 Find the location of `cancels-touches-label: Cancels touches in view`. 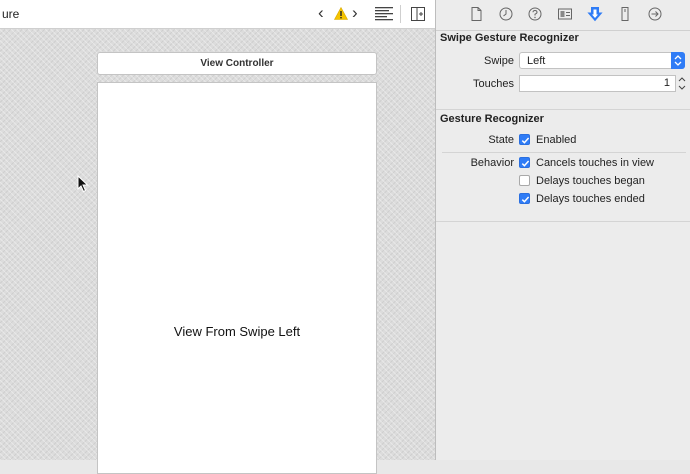

cancels-touches-label: Cancels touches in view is located at coordinates (595, 163).